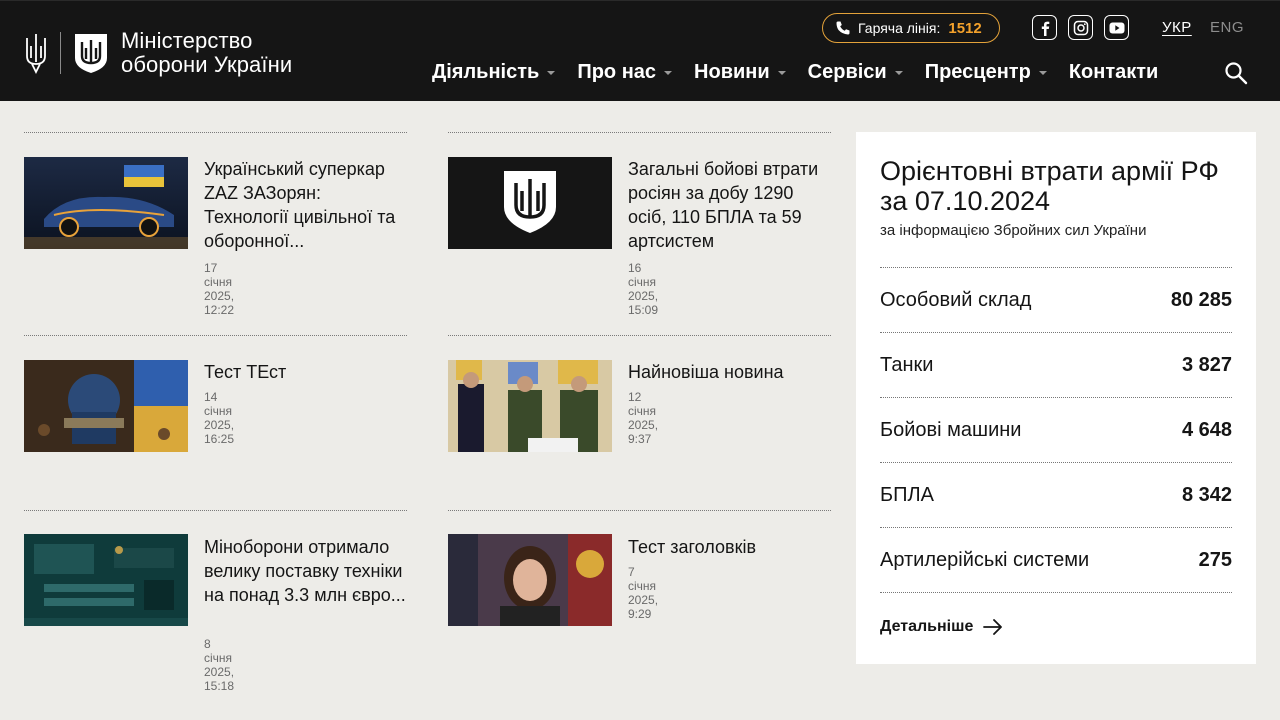  What do you see at coordinates (219, 289) in the screenshot?
I see `news-date: 17 січня 2025, 12:22` at bounding box center [219, 289].